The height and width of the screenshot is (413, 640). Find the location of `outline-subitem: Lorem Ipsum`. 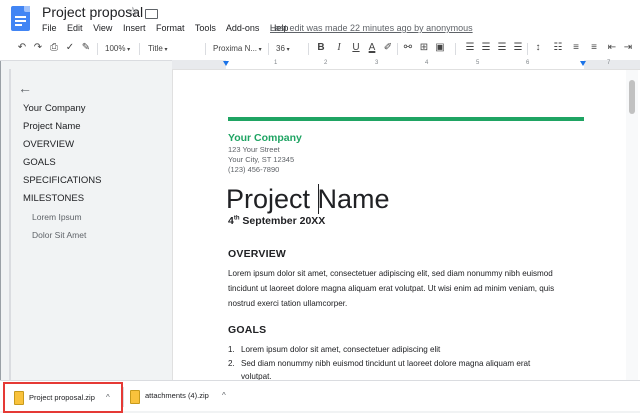

outline-subitem: Lorem Ipsum is located at coordinates (57, 217).